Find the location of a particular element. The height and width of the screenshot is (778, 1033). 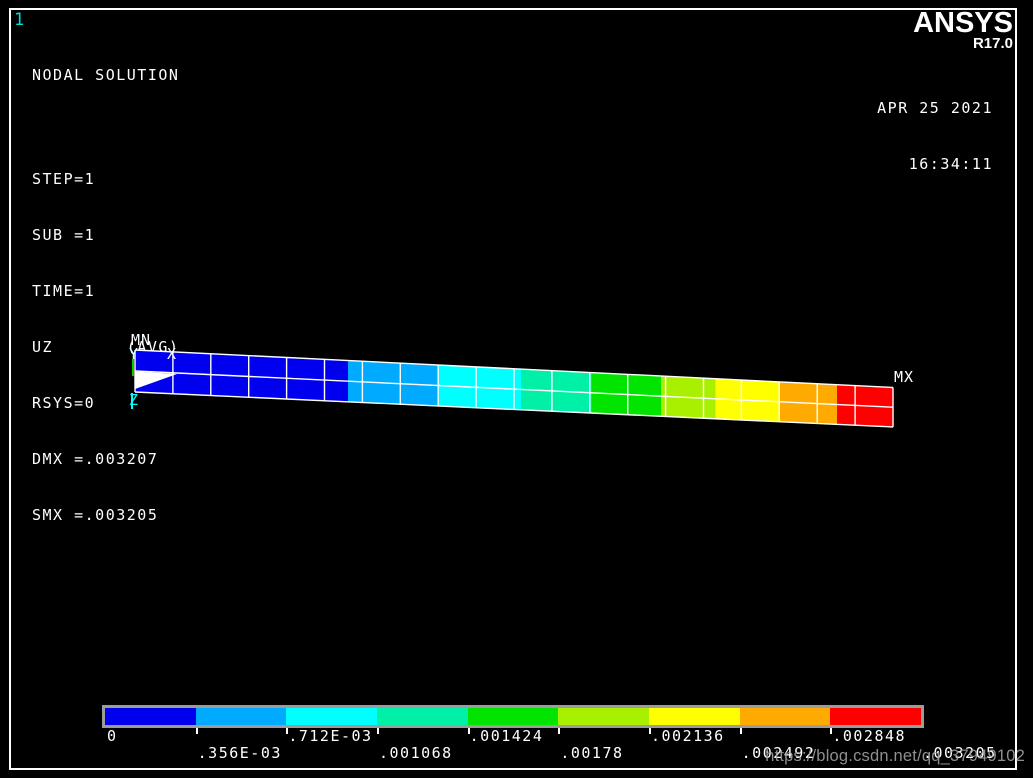

legend-colorbar is located at coordinates (513, 716).